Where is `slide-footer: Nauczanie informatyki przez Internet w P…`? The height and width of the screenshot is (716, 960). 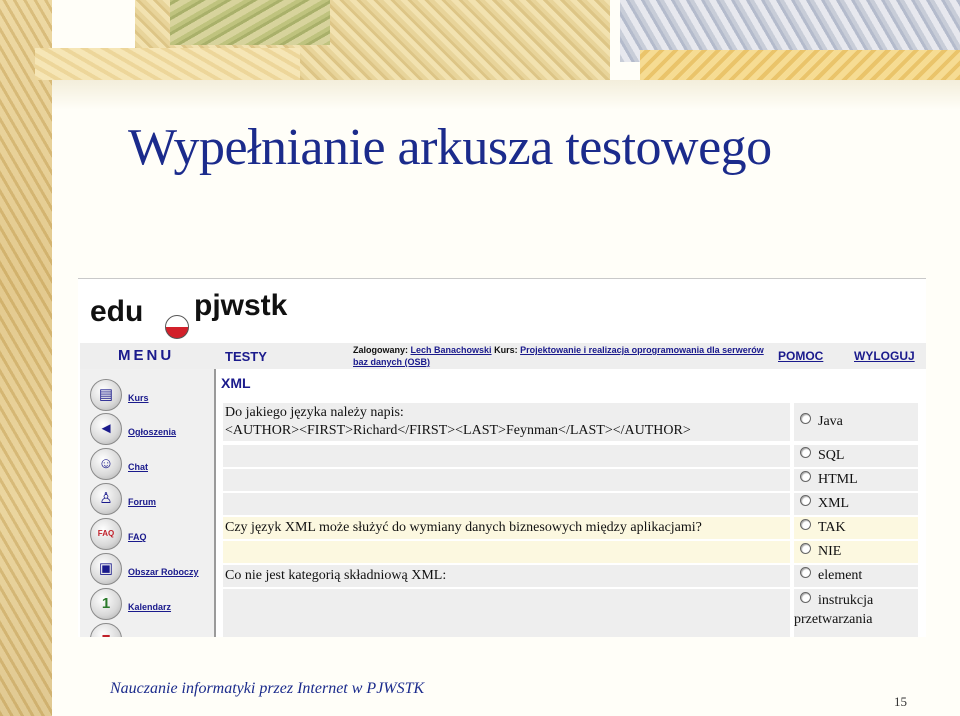
slide-footer: Nauczanie informatyki przez Internet w P… is located at coordinates (267, 688).